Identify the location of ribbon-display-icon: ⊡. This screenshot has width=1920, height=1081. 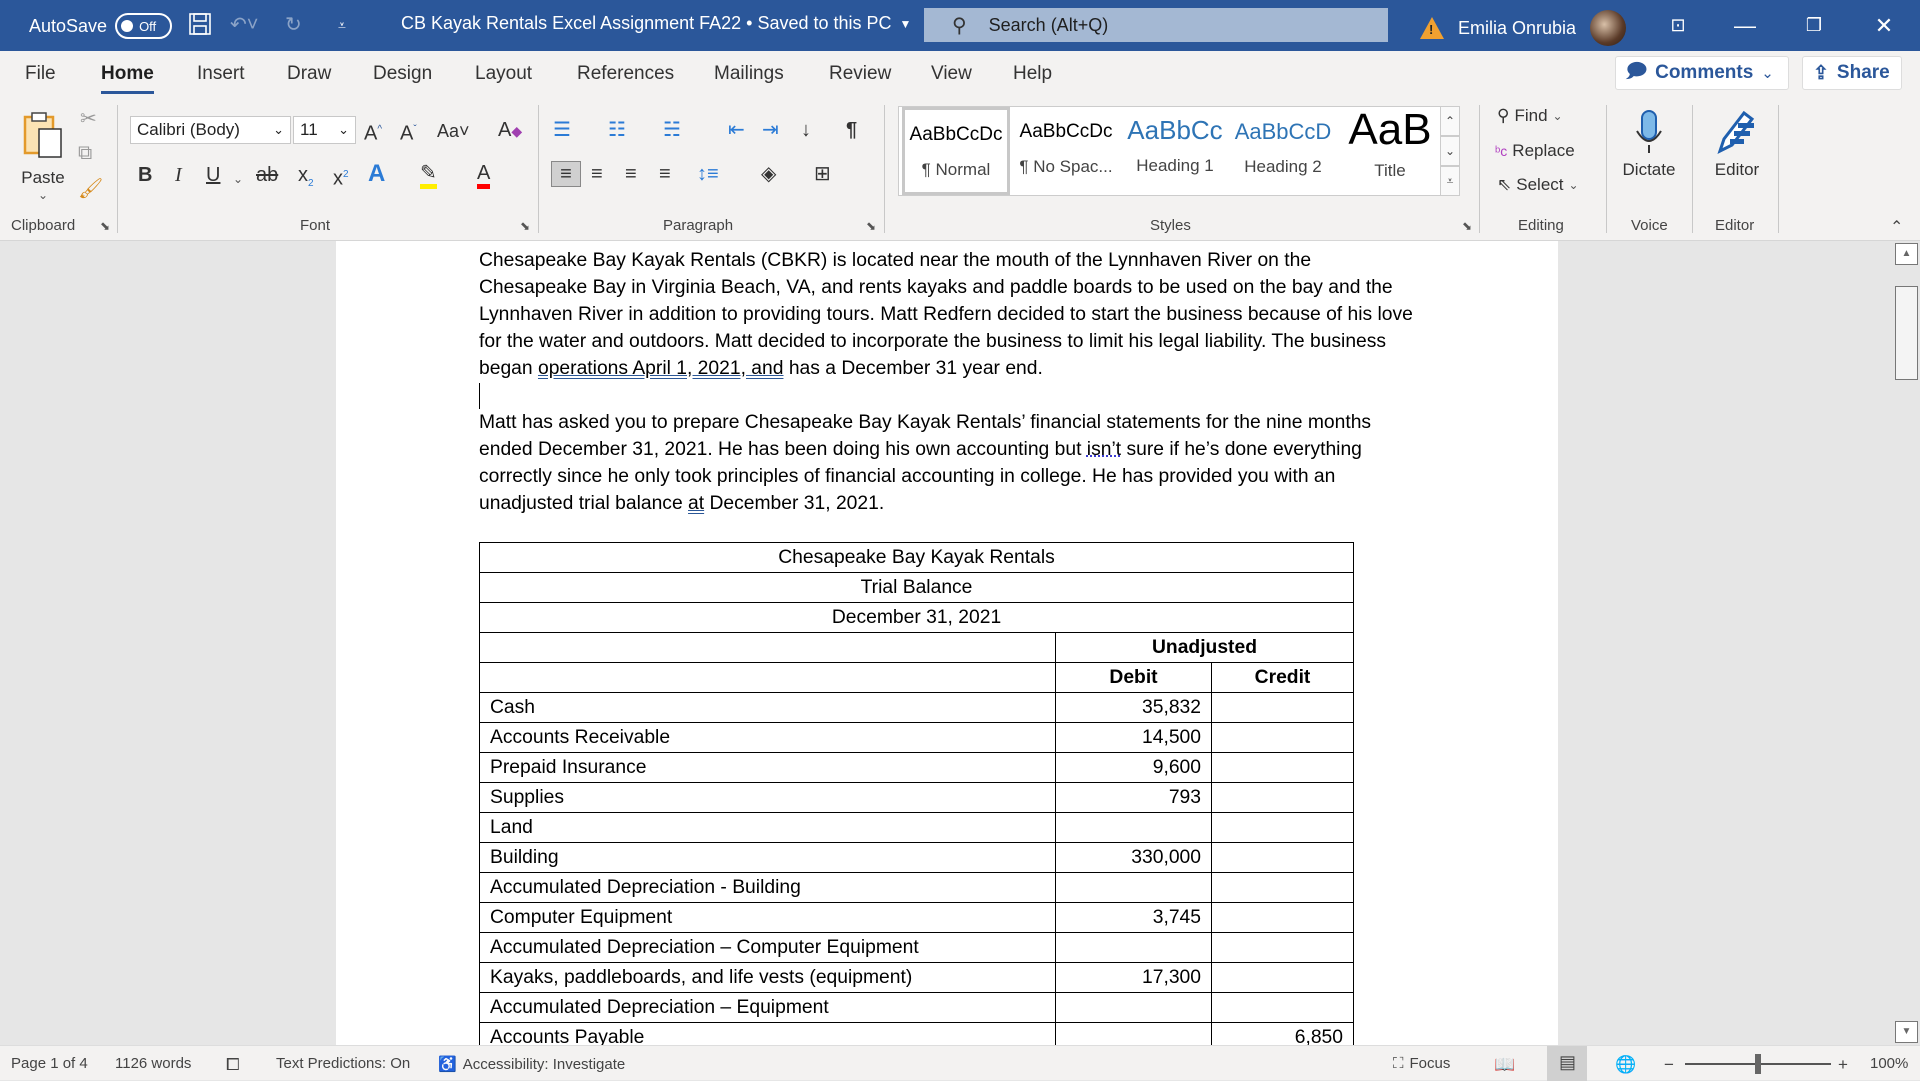
(1678, 25).